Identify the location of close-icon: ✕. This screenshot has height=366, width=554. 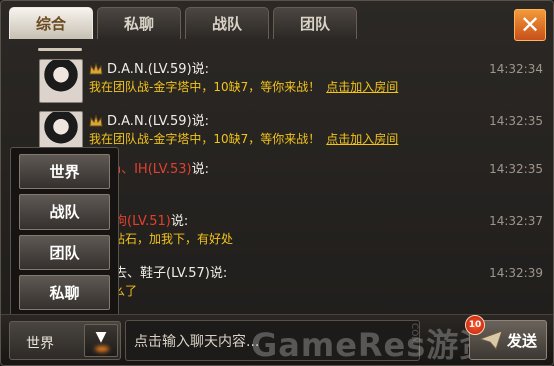
(530, 25).